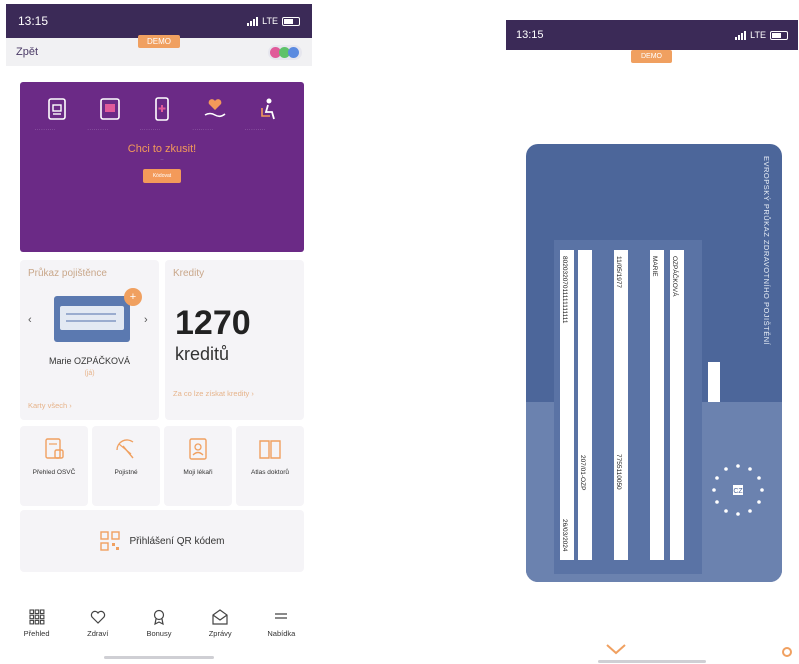 The width and height of the screenshot is (799, 664). What do you see at coordinates (567, 405) in the screenshot?
I see `card-number-field: 80203207011111111111 26/03/2024` at bounding box center [567, 405].